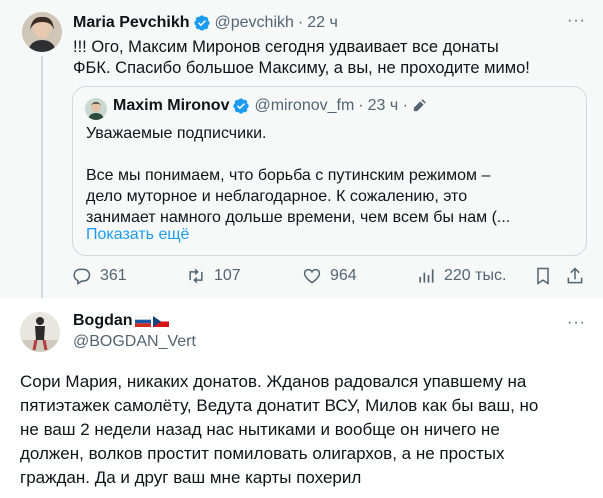  Describe the element at coordinates (142, 321) in the screenshot. I see `flag-russia-icon` at that location.